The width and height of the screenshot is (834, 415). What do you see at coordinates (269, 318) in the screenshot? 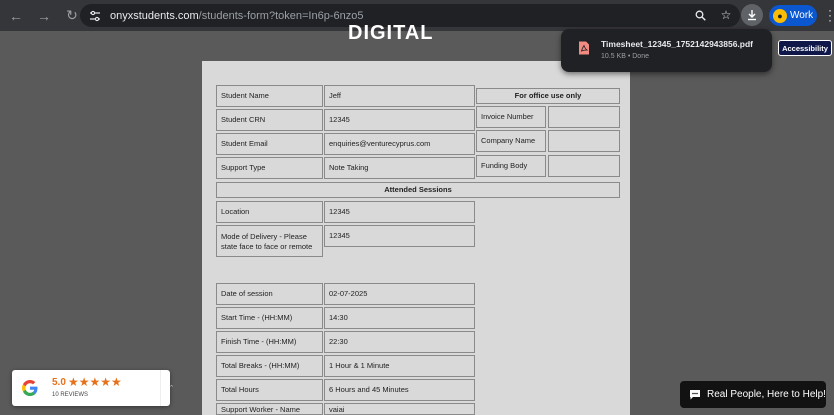
I see `start-time-label: Start Time - (HH:MM)` at bounding box center [269, 318].